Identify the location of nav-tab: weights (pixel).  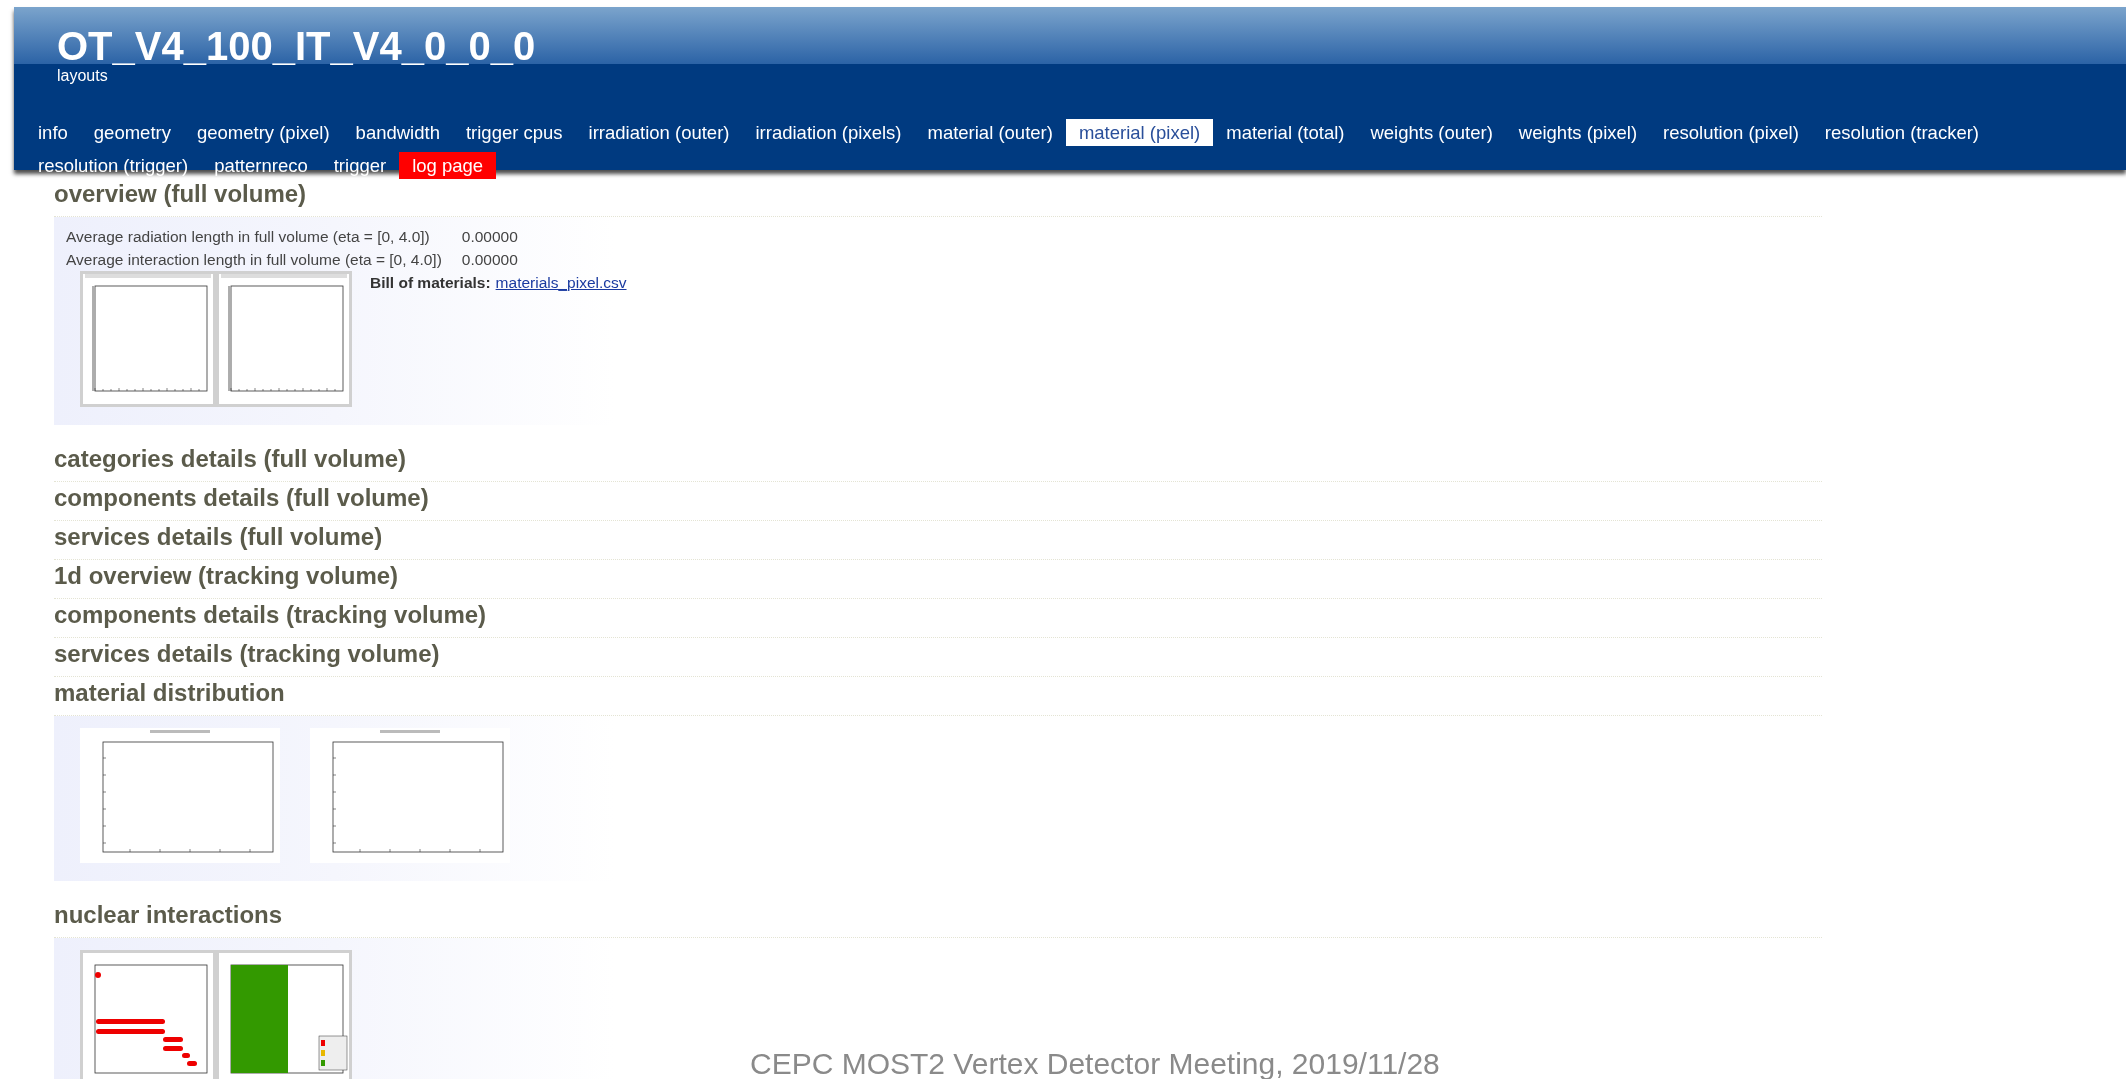
(1578, 132).